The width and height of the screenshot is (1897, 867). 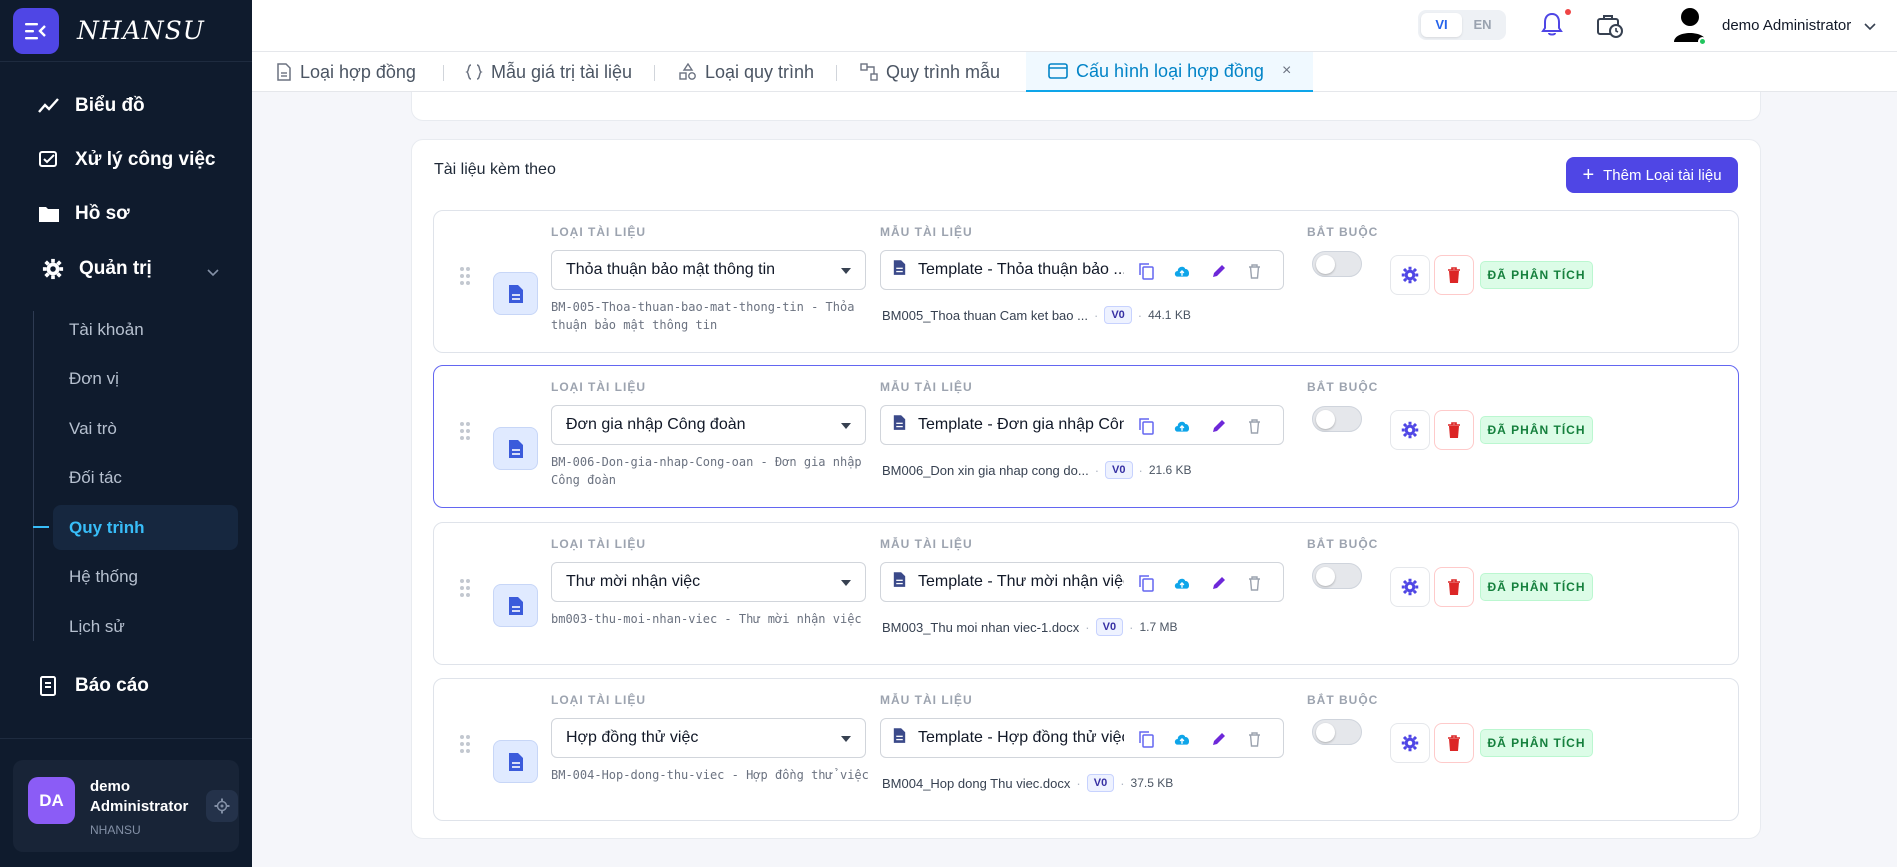 What do you see at coordinates (84, 214) in the screenshot?
I see `sidebar-item-ho-so: Hồ sơ` at bounding box center [84, 214].